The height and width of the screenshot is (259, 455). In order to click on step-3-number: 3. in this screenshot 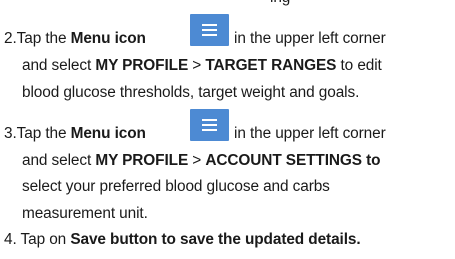, I will do `click(10, 133)`.